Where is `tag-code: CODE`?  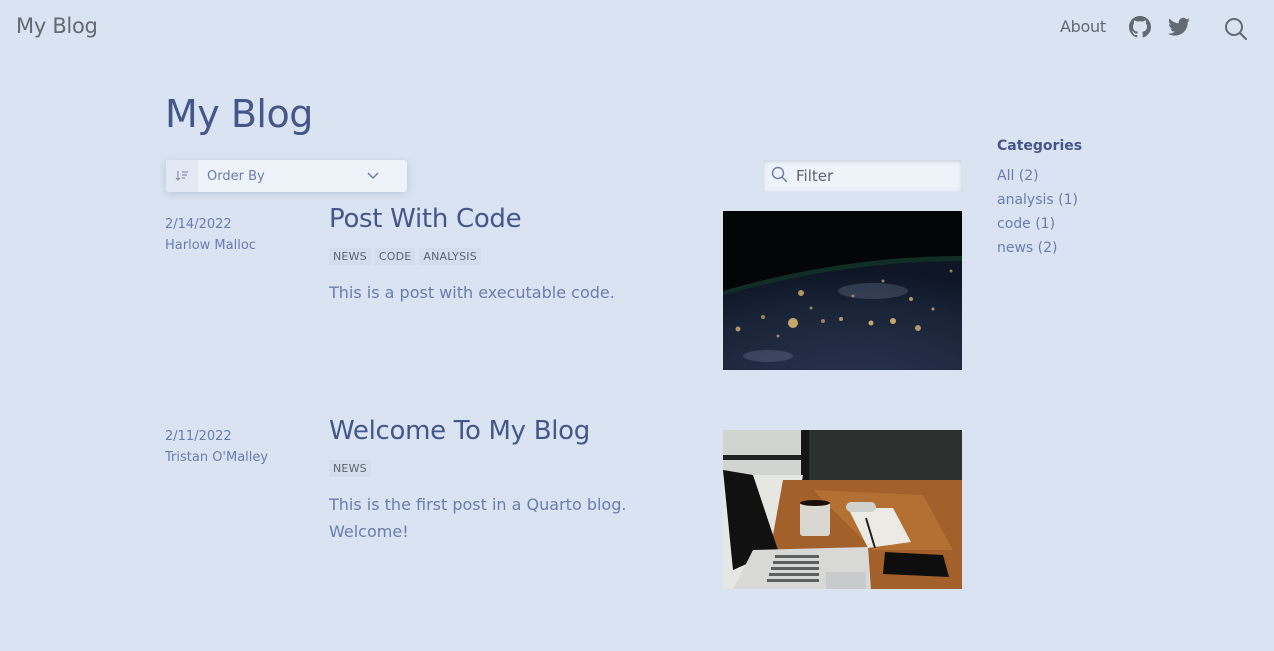 tag-code: CODE is located at coordinates (395, 256).